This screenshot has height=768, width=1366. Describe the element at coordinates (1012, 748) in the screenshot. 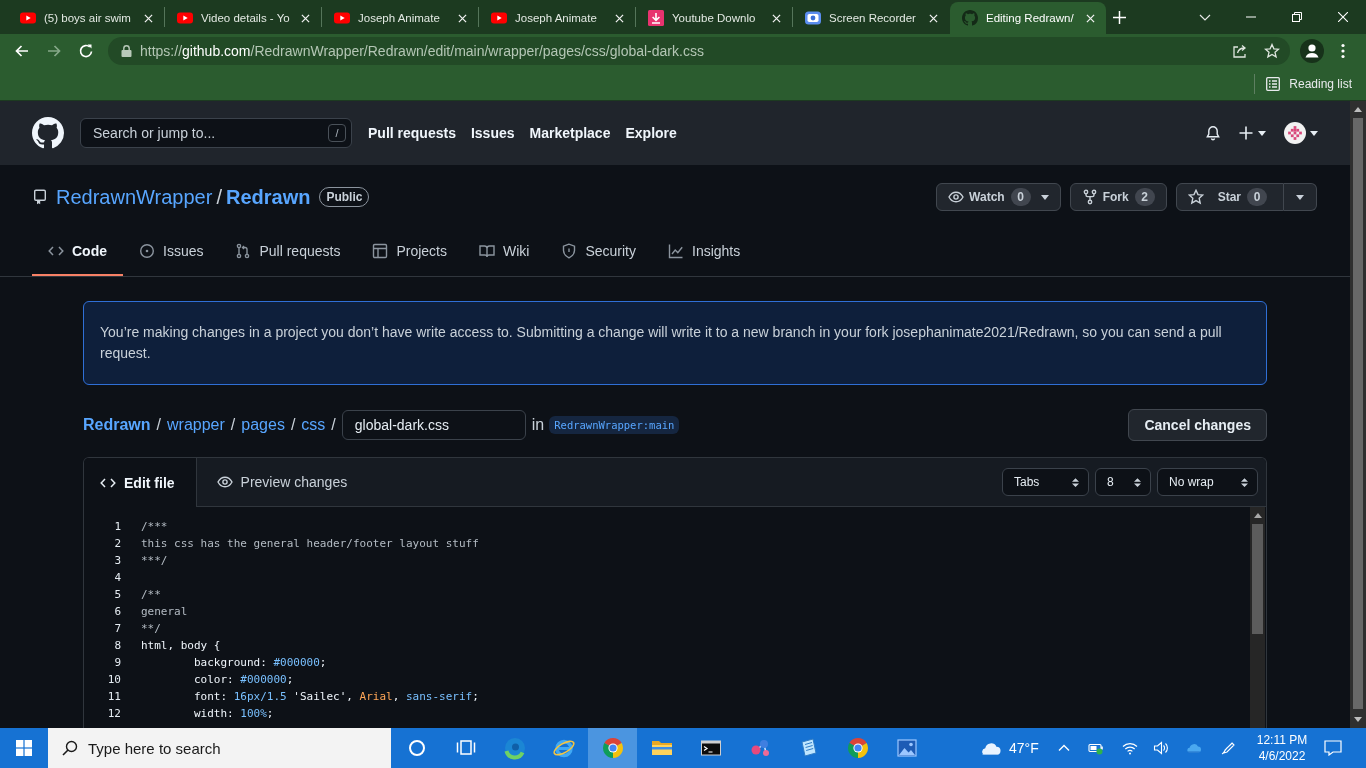

I see `weather-button: 47°F` at that location.